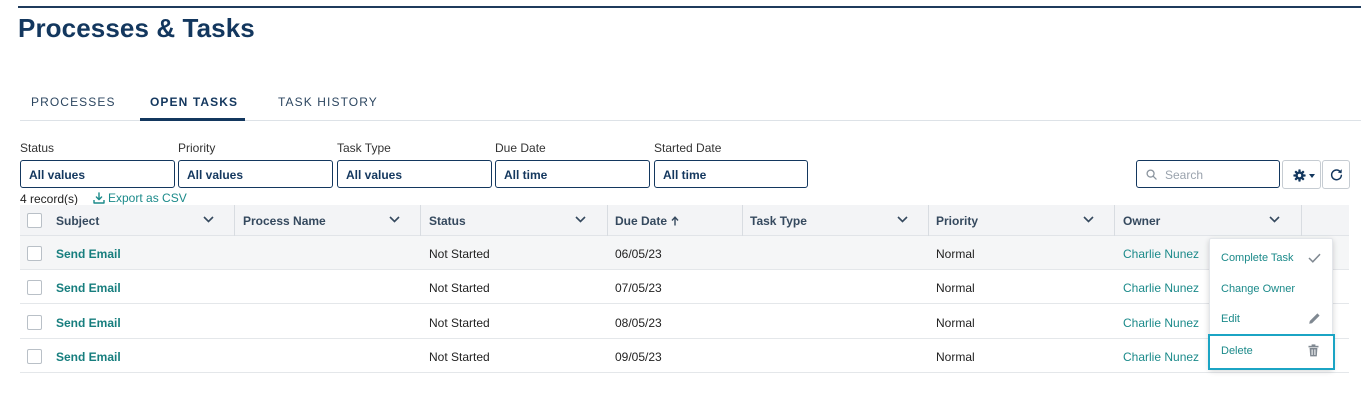  I want to click on settings-button, so click(1301, 174).